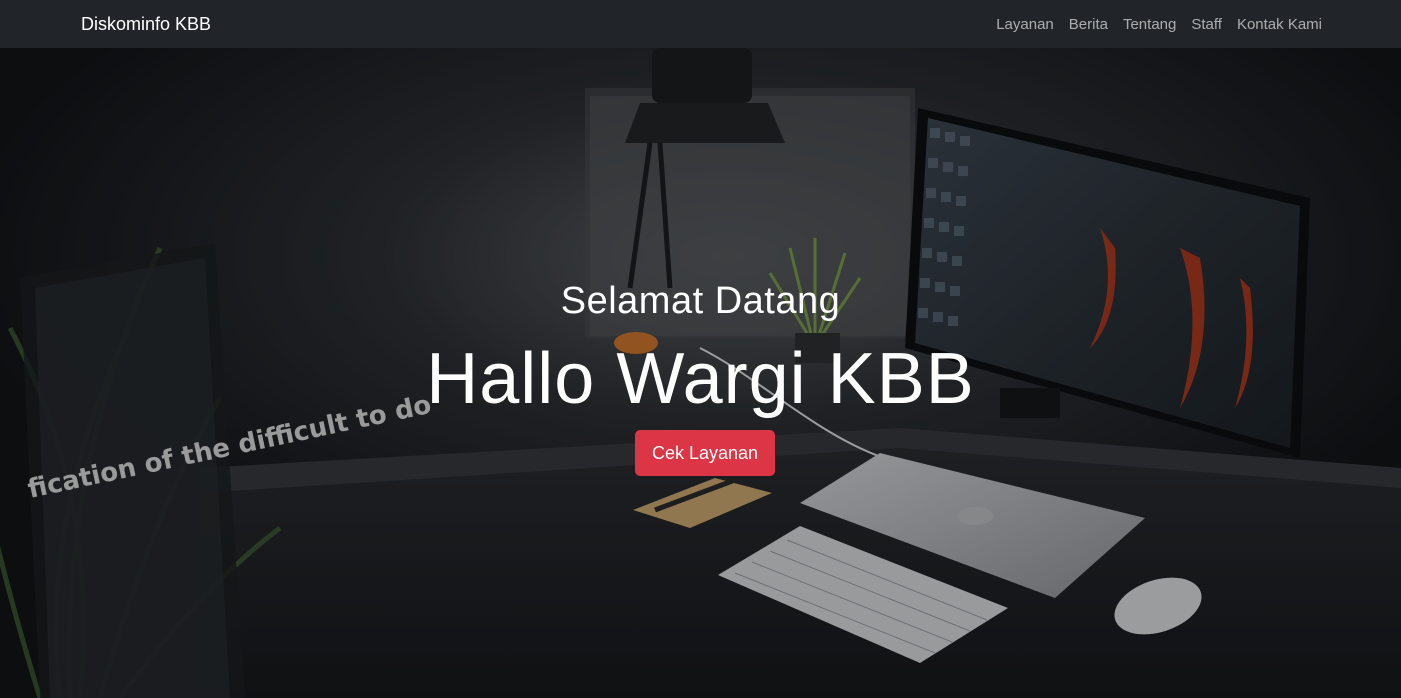 The image size is (1401, 698). I want to click on nav-link-layanan: Layanan, so click(1025, 24).